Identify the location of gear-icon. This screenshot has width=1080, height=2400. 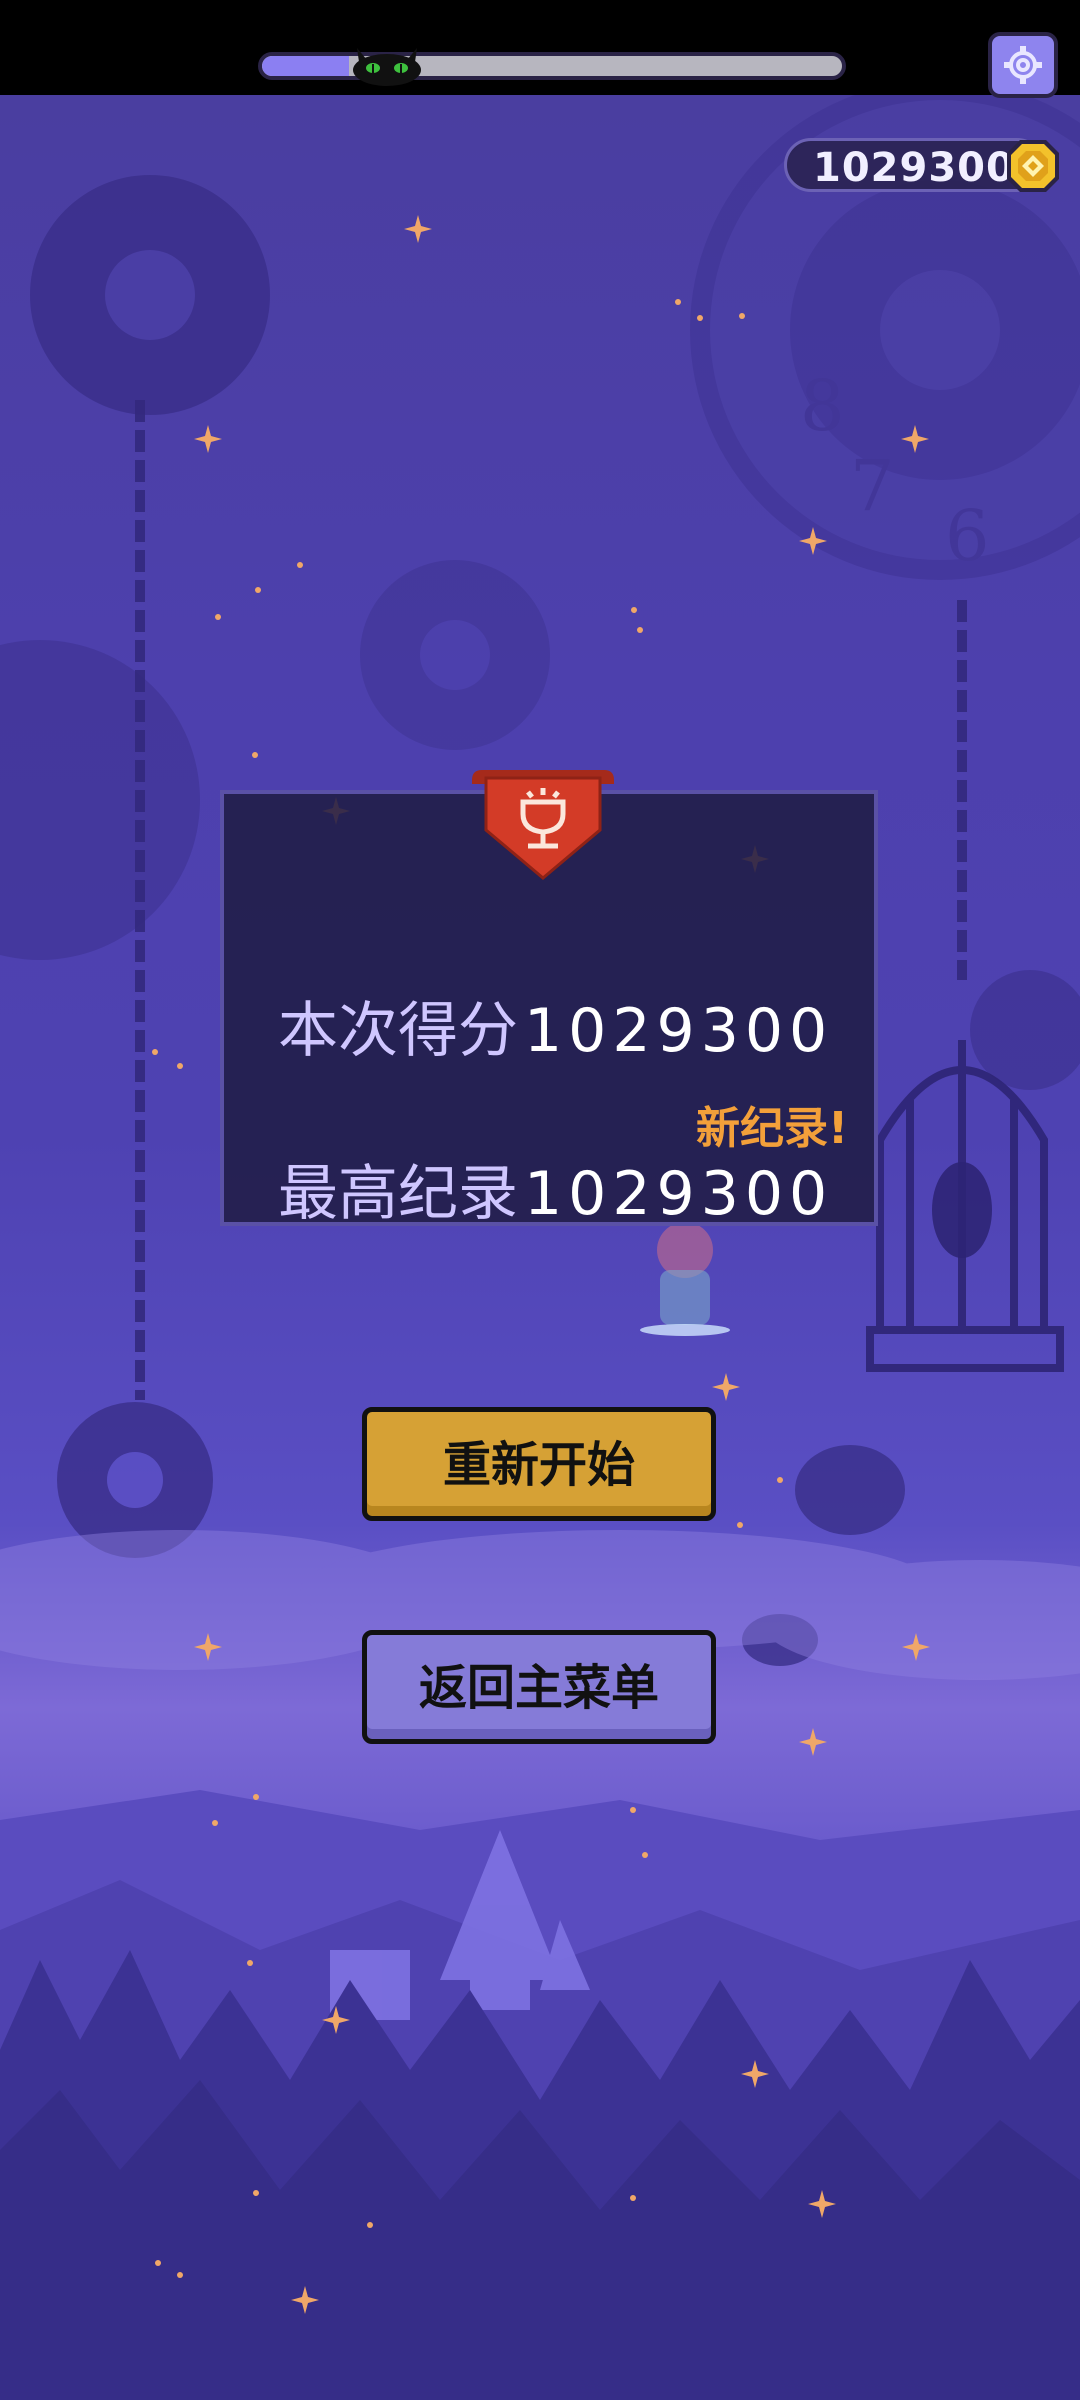
(1023, 65).